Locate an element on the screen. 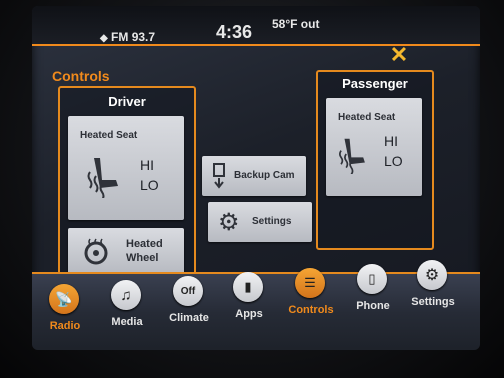 The height and width of the screenshot is (378, 504). radio-signal-icon: ◆ is located at coordinates (104, 38).